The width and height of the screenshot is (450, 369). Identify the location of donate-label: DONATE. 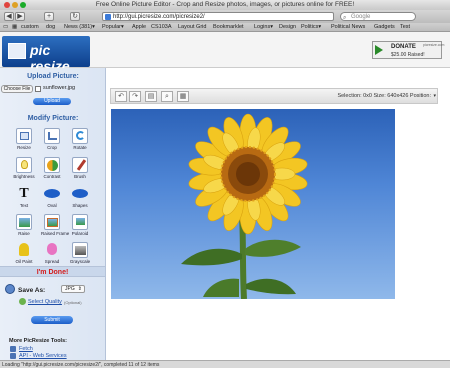
(403, 47).